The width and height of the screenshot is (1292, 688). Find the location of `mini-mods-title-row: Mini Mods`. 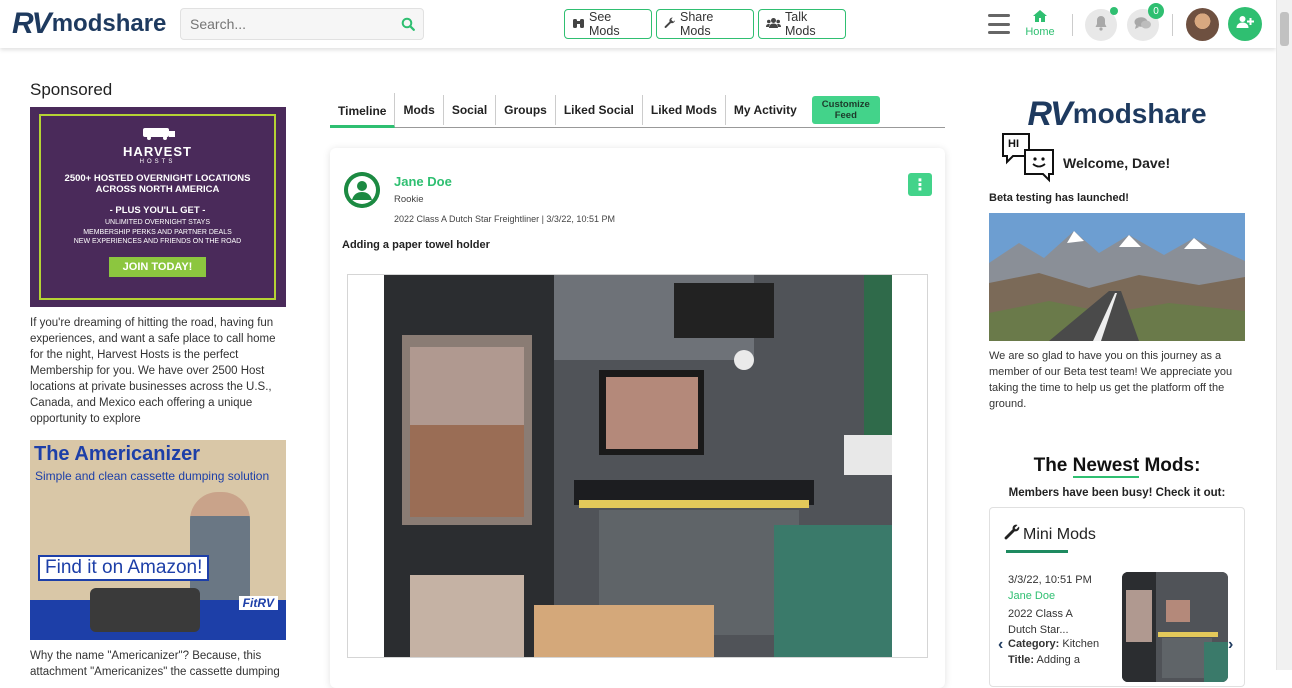

mini-mods-title-row: Mini Mods is located at coordinates (1050, 534).